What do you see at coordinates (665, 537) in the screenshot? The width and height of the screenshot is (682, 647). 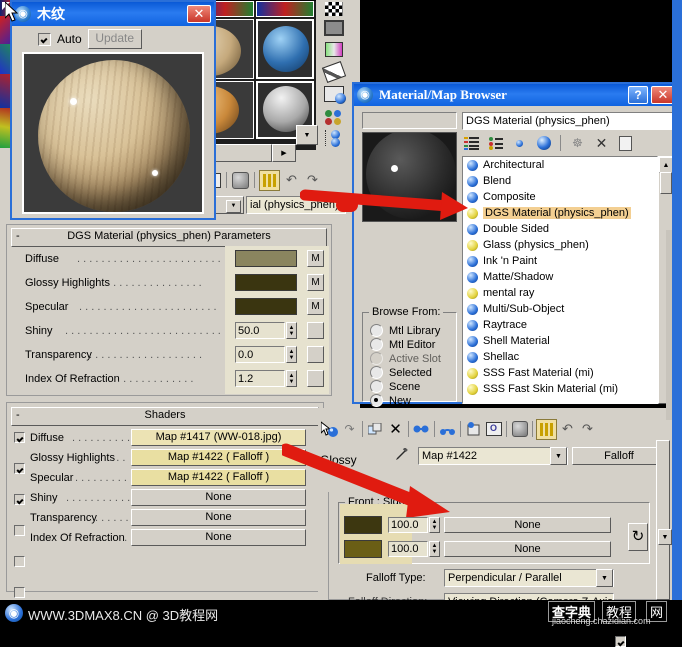 I see `map-editor-scroll-down-button: ▼` at bounding box center [665, 537].